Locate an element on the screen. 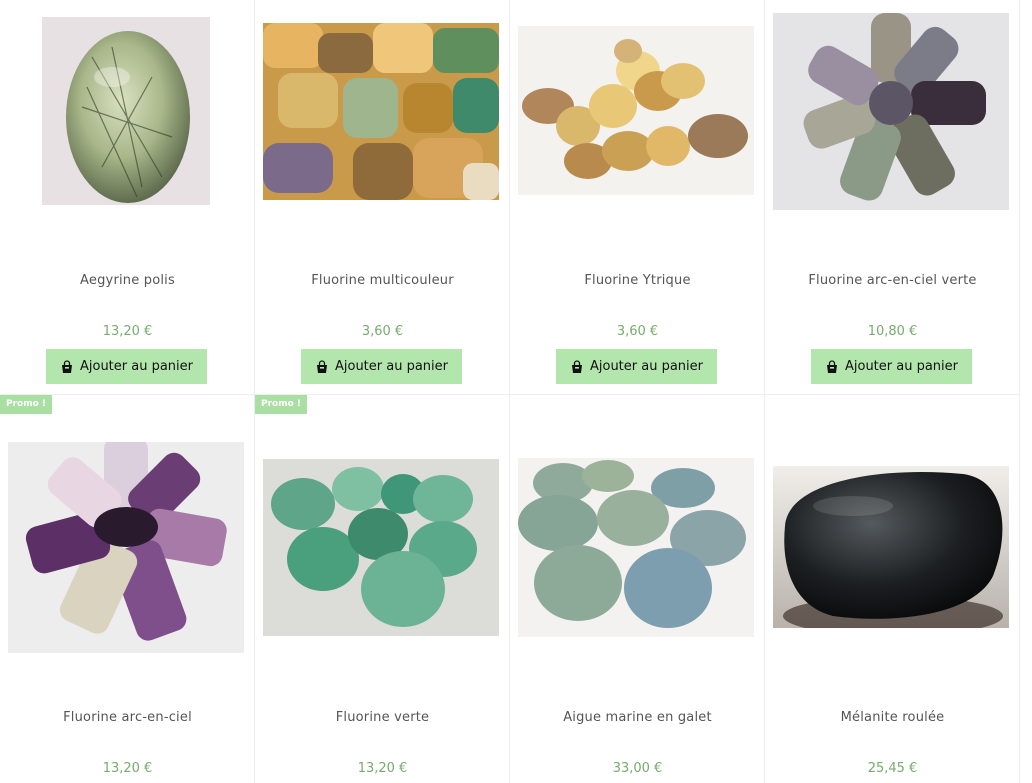 The height and width of the screenshot is (783, 1032). product-card: Aigue marine en galet 33,00 € is located at coordinates (637, 589).